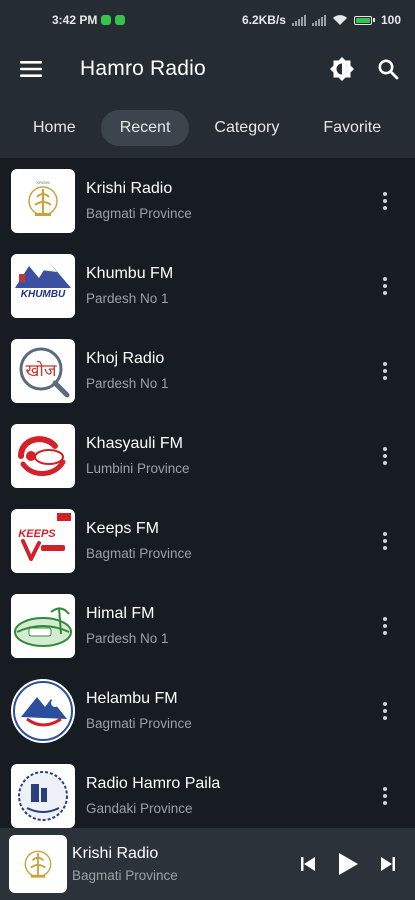 This screenshot has height=900, width=415. What do you see at coordinates (246, 128) in the screenshot?
I see `tab-category: Category` at bounding box center [246, 128].